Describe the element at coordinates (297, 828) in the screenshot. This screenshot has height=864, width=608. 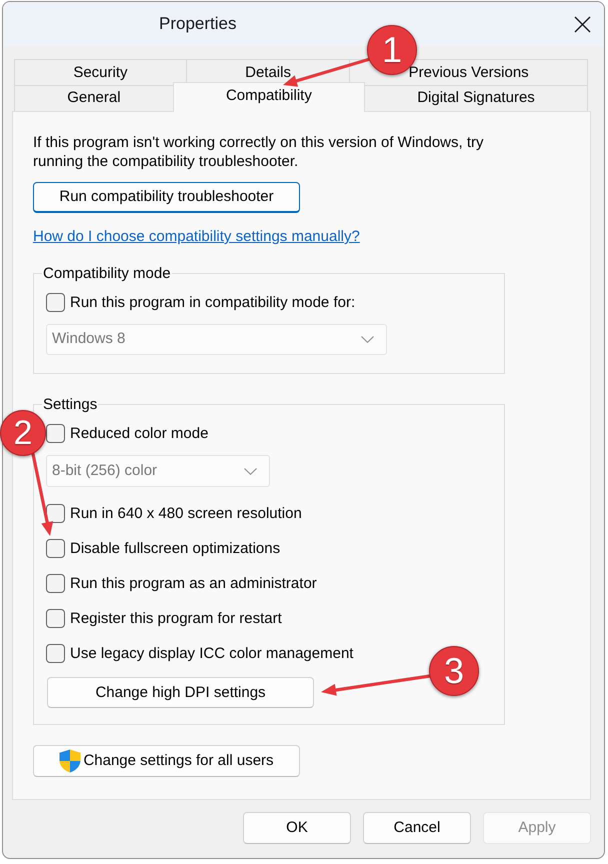
I see `dialog-button: OK` at that location.